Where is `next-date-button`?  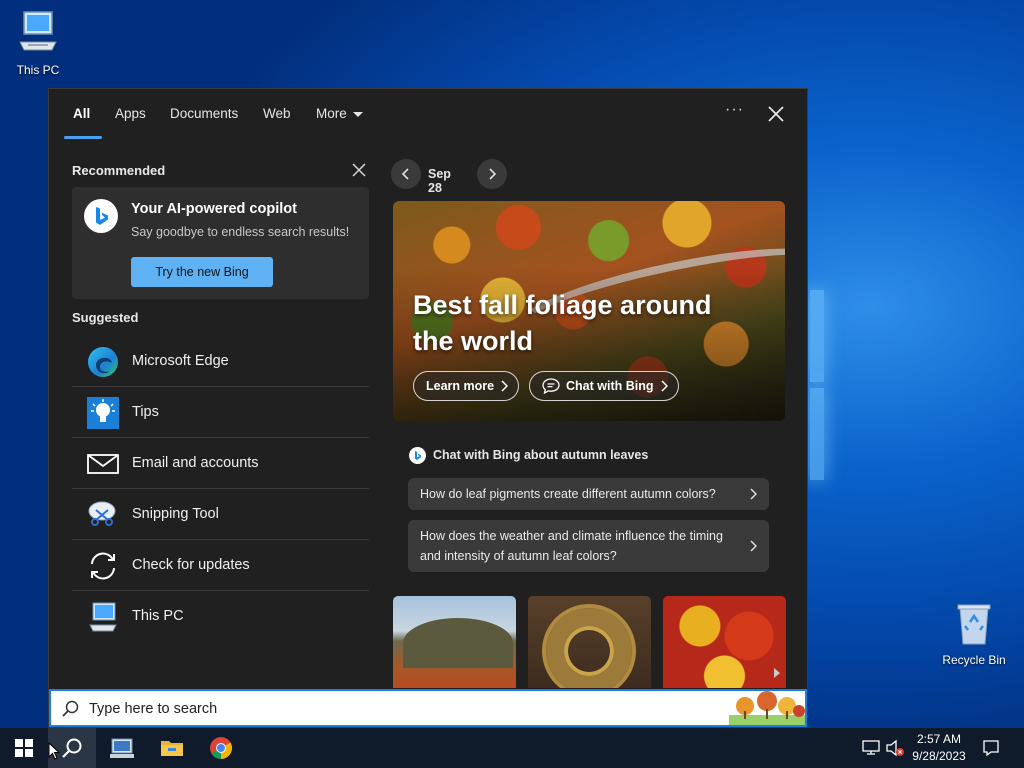 next-date-button is located at coordinates (492, 174).